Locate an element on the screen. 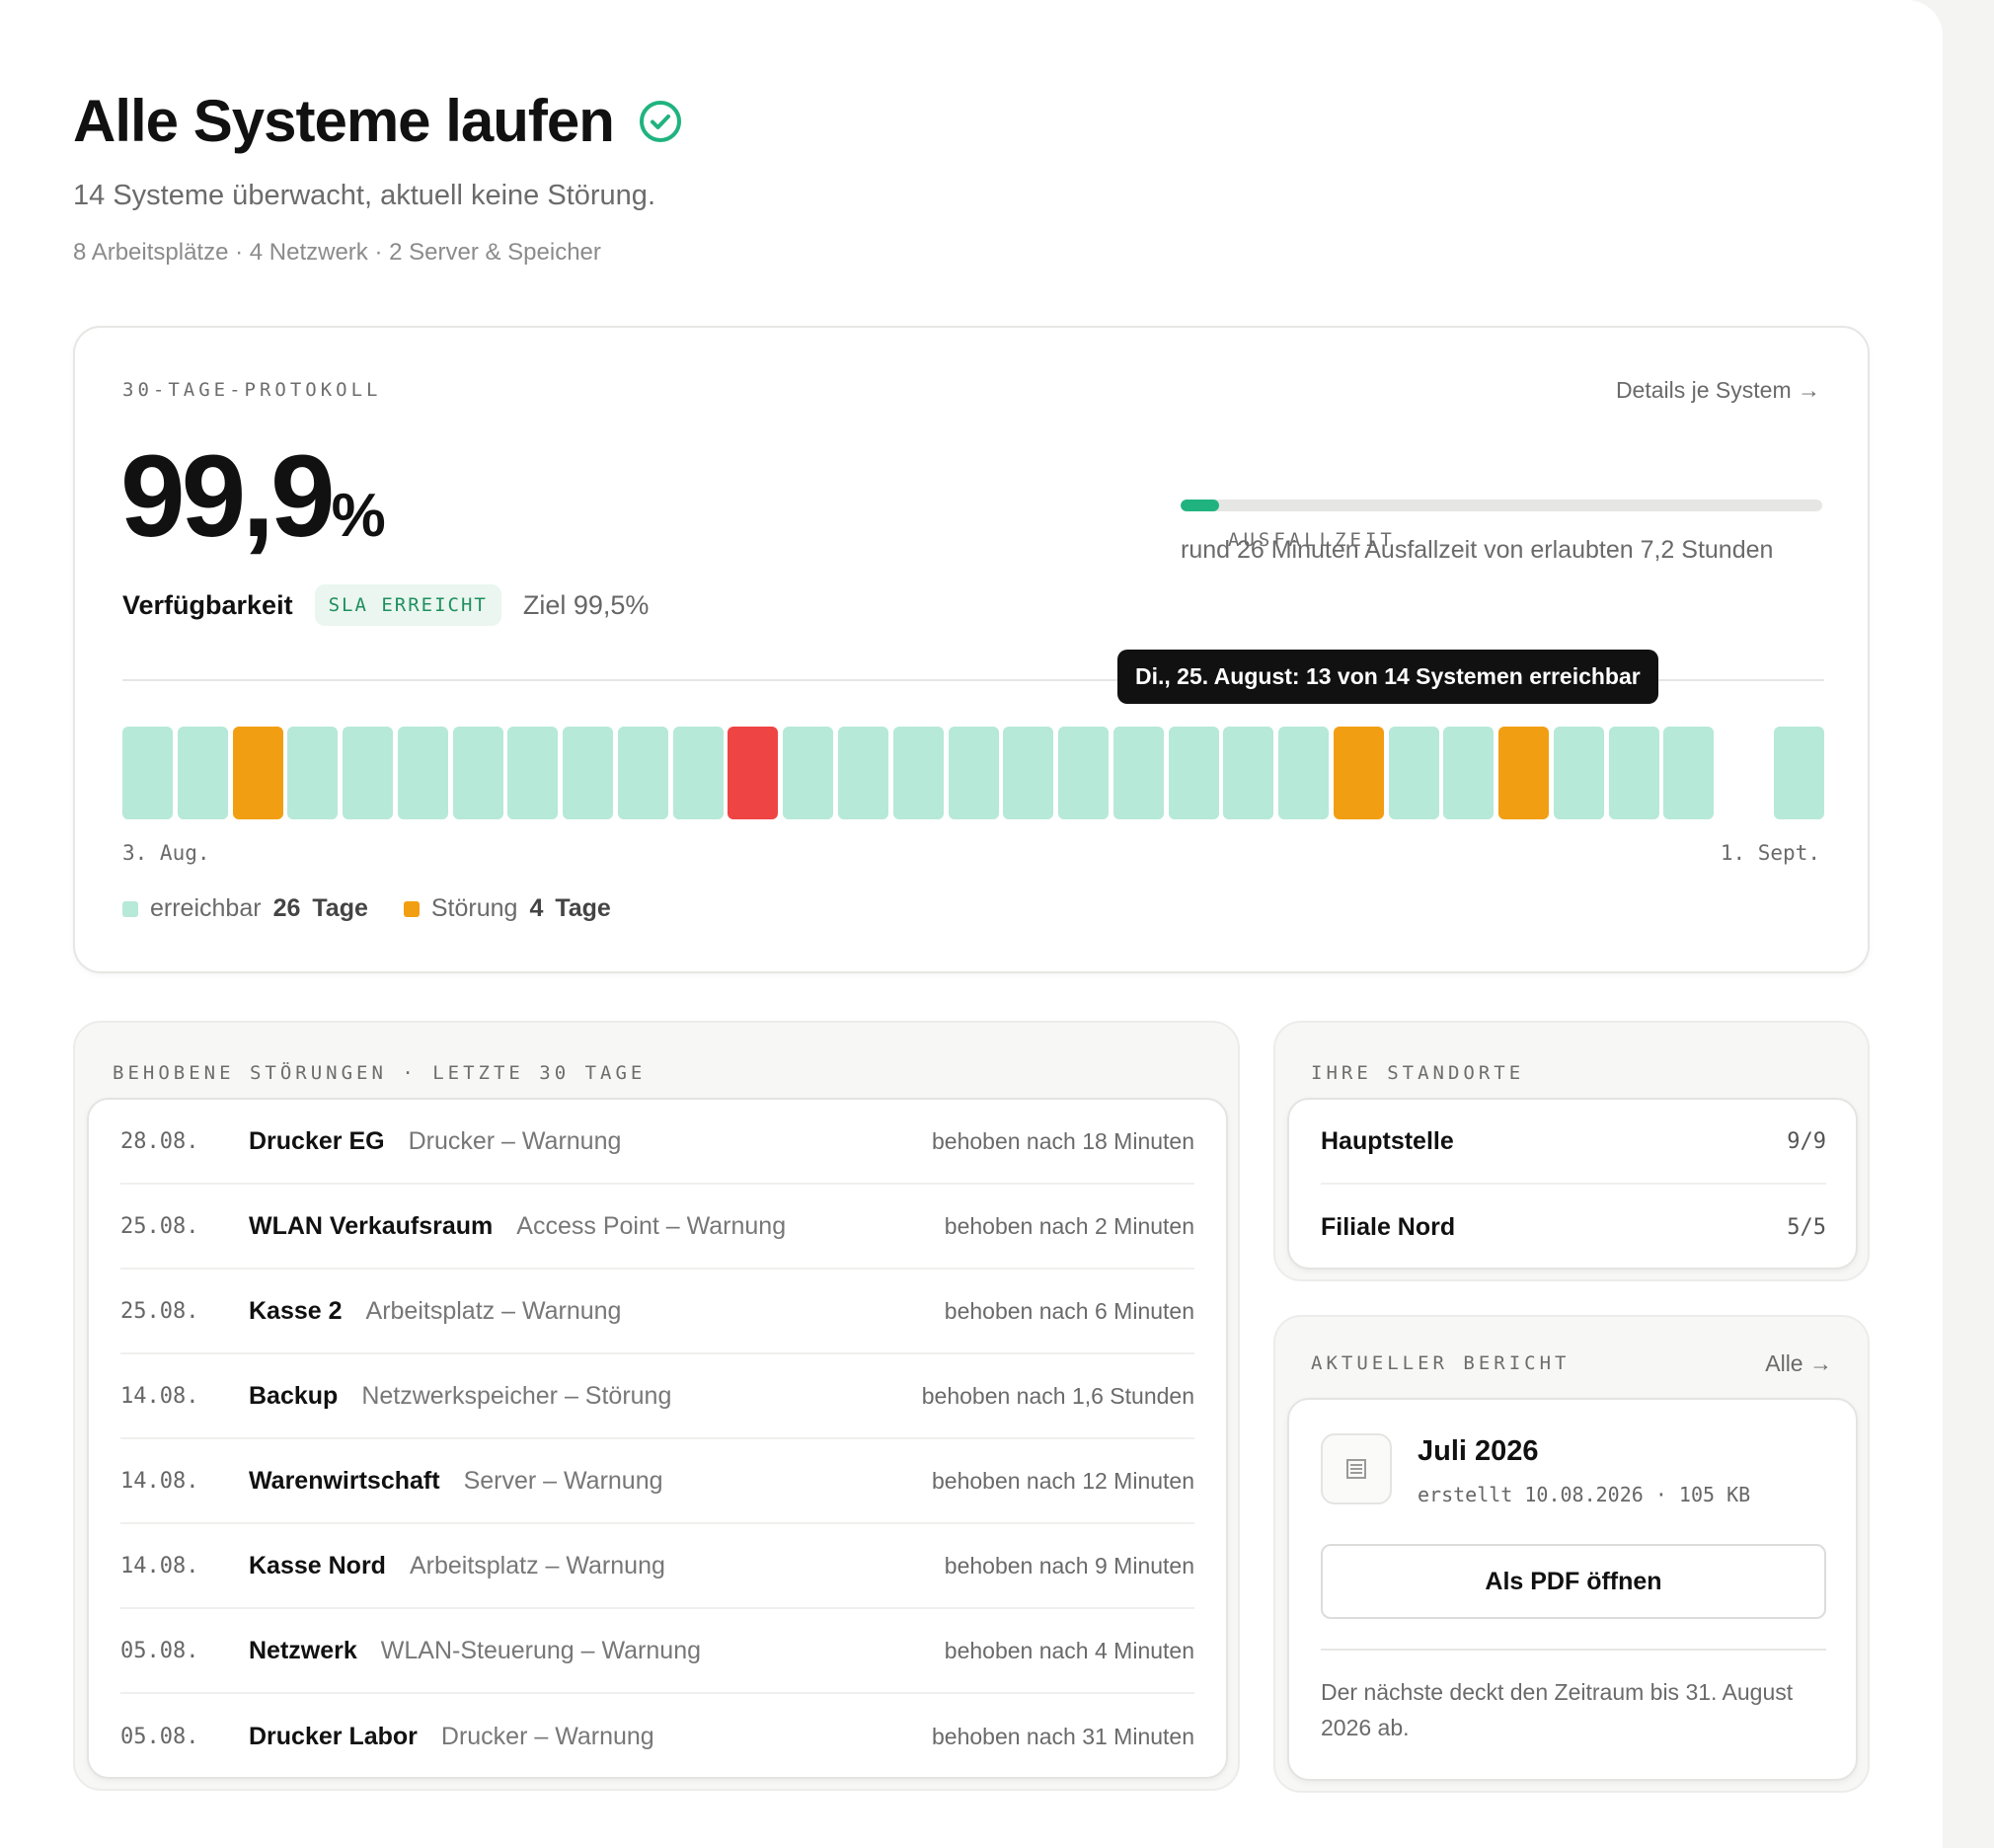 Image resolution: width=1994 pixels, height=1848 pixels. incident-type: Netzwerkspeicher – Störung is located at coordinates (516, 1395).